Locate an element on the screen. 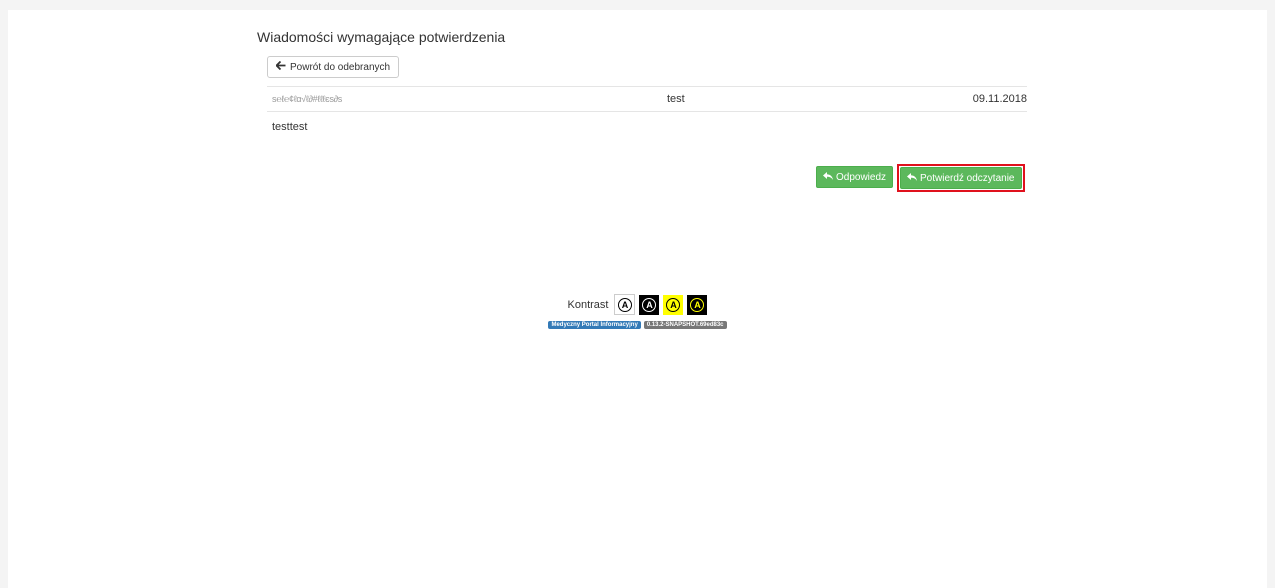  contrast-black-on-yellow-button: A is located at coordinates (673, 304).